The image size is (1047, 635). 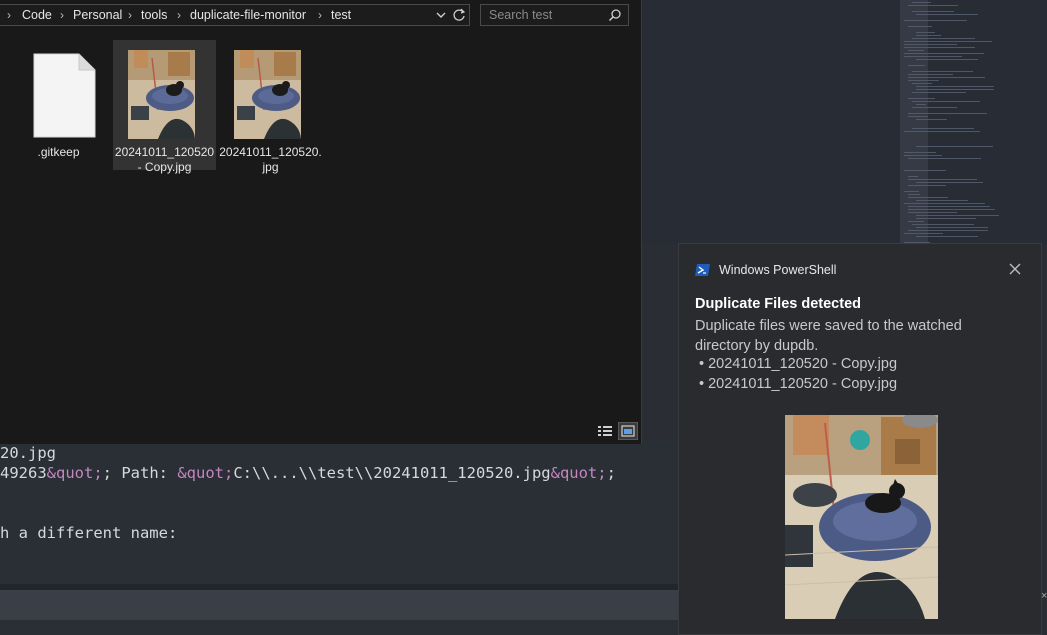 I want to click on terminal-text: 49263, so click(x=23, y=473).